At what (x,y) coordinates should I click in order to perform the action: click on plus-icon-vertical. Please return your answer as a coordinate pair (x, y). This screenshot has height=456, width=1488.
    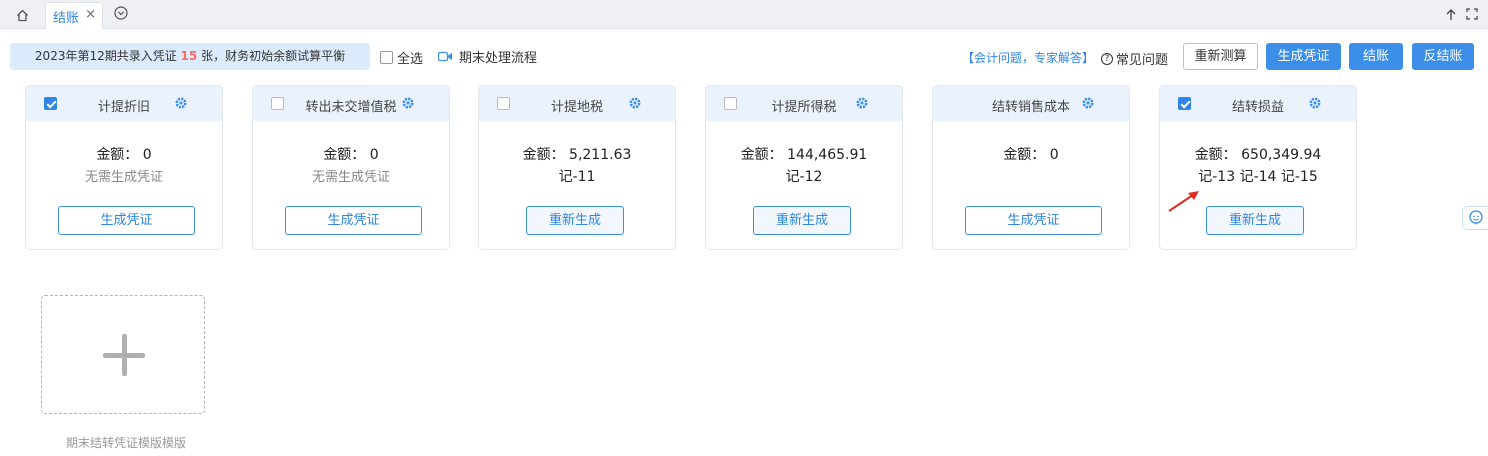
    Looking at the image, I should click on (124, 355).